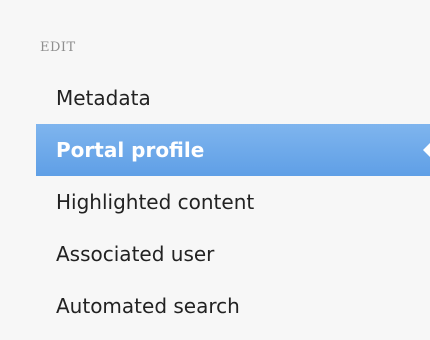 Image resolution: width=430 pixels, height=340 pixels. I want to click on menu-item-label: Metadata, so click(103, 98).